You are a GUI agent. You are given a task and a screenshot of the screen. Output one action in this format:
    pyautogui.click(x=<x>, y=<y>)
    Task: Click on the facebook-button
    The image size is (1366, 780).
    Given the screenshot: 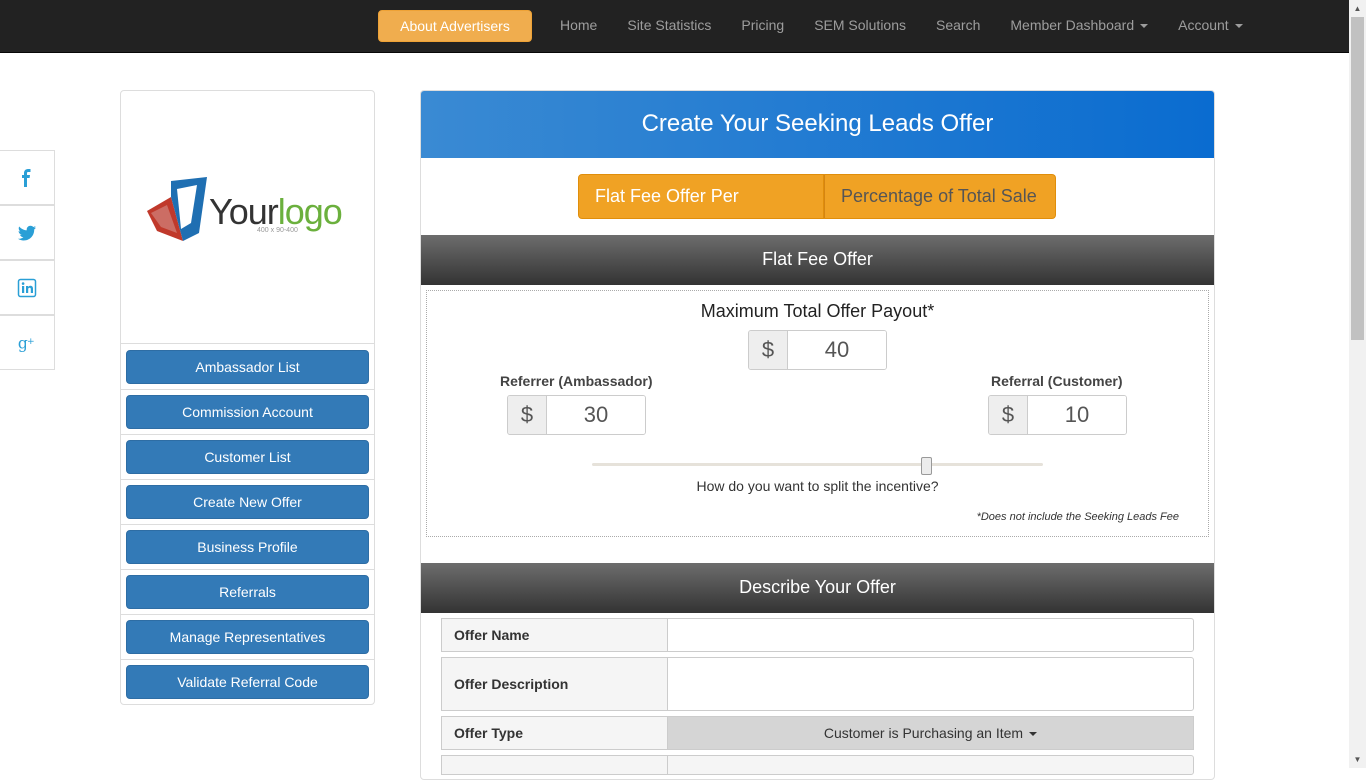 What is the action you would take?
    pyautogui.click(x=27, y=177)
    